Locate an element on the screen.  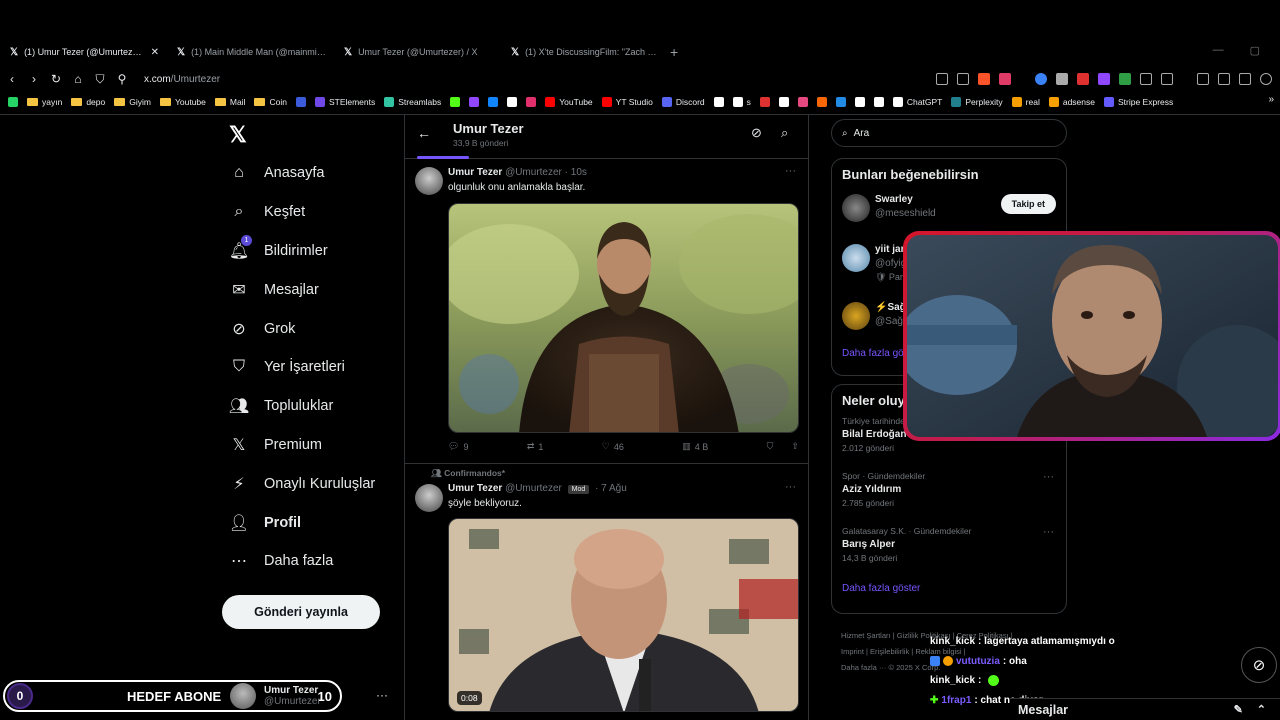
tweet-time: · 10s is located at coordinates (576, 172).